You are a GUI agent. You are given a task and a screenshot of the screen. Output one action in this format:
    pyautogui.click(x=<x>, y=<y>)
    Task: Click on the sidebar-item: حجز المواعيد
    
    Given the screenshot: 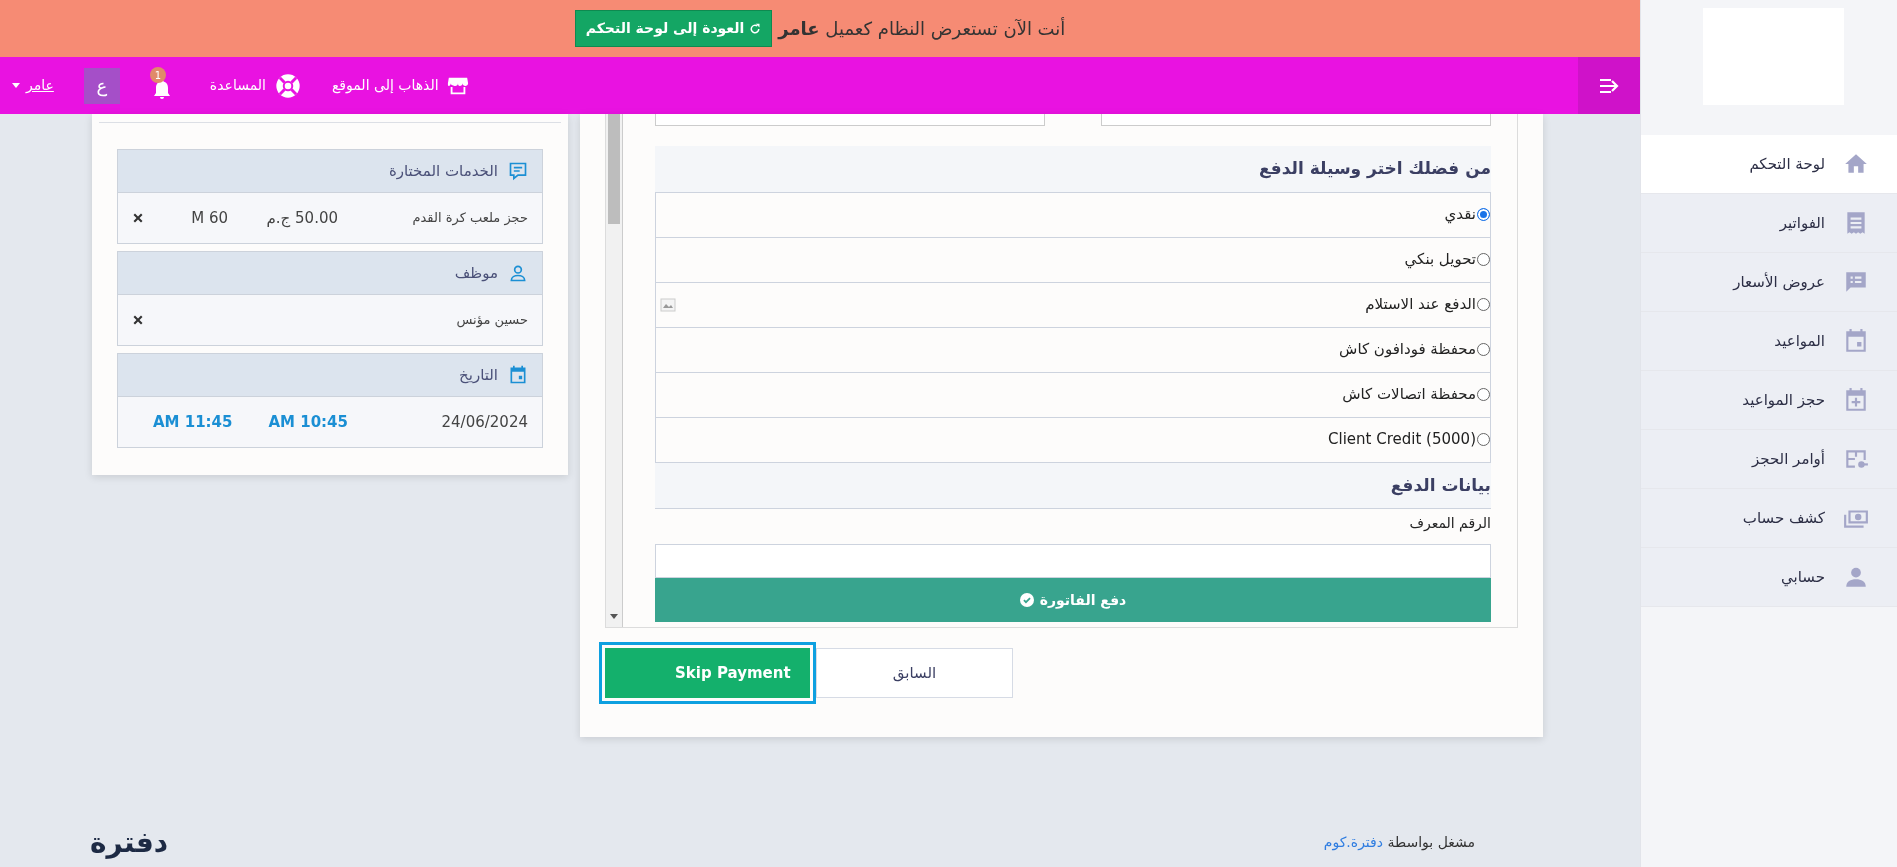 What is the action you would take?
    pyautogui.click(x=1769, y=400)
    